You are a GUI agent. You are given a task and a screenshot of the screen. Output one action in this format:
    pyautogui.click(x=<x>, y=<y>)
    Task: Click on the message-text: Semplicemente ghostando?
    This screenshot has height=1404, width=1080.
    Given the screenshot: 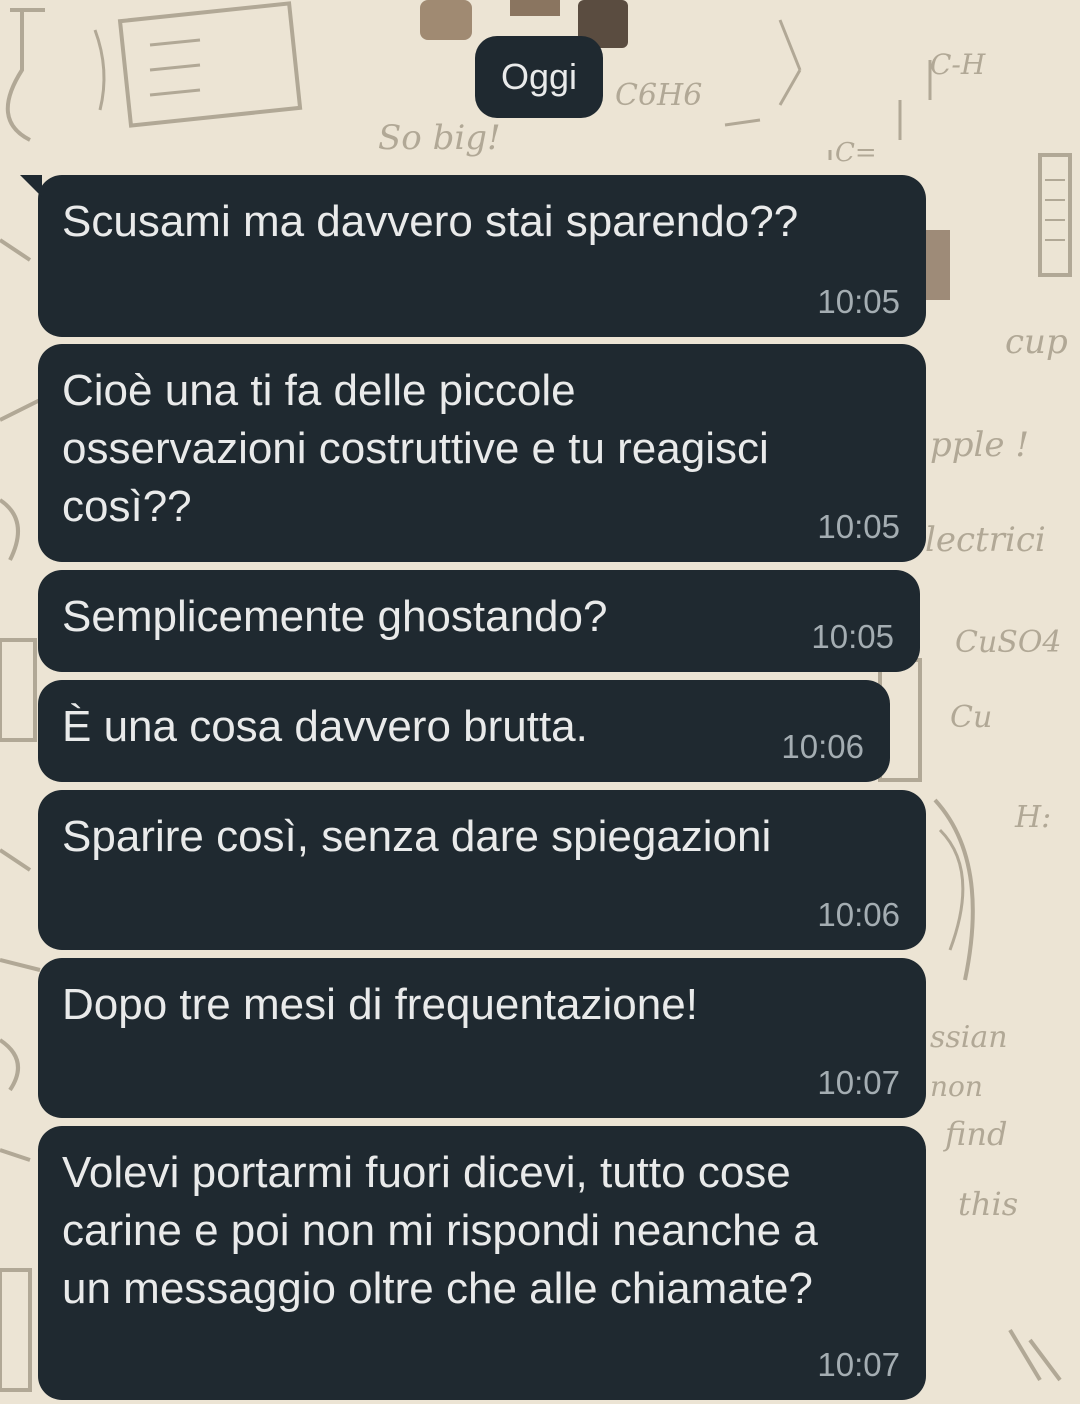 What is the action you would take?
    pyautogui.click(x=335, y=616)
    